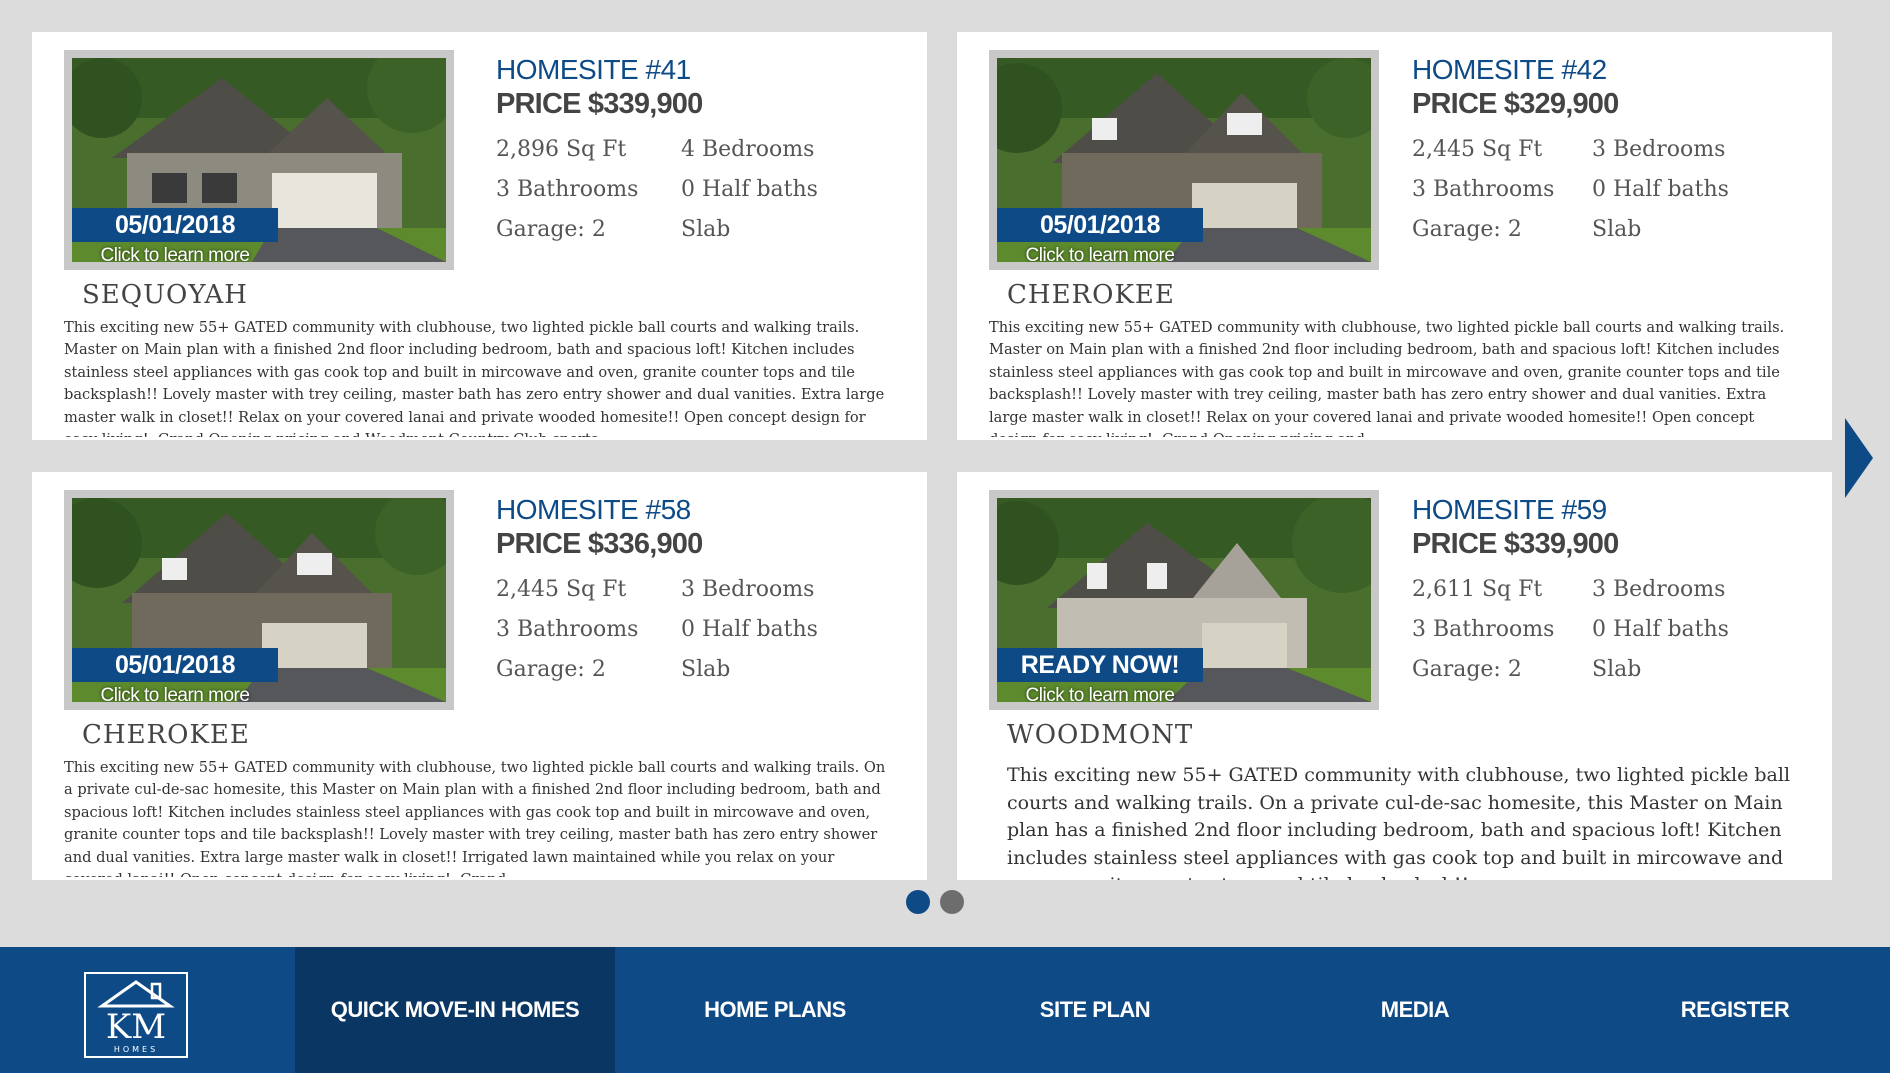  What do you see at coordinates (1515, 104) in the screenshot?
I see `price: PRICE $329,900` at bounding box center [1515, 104].